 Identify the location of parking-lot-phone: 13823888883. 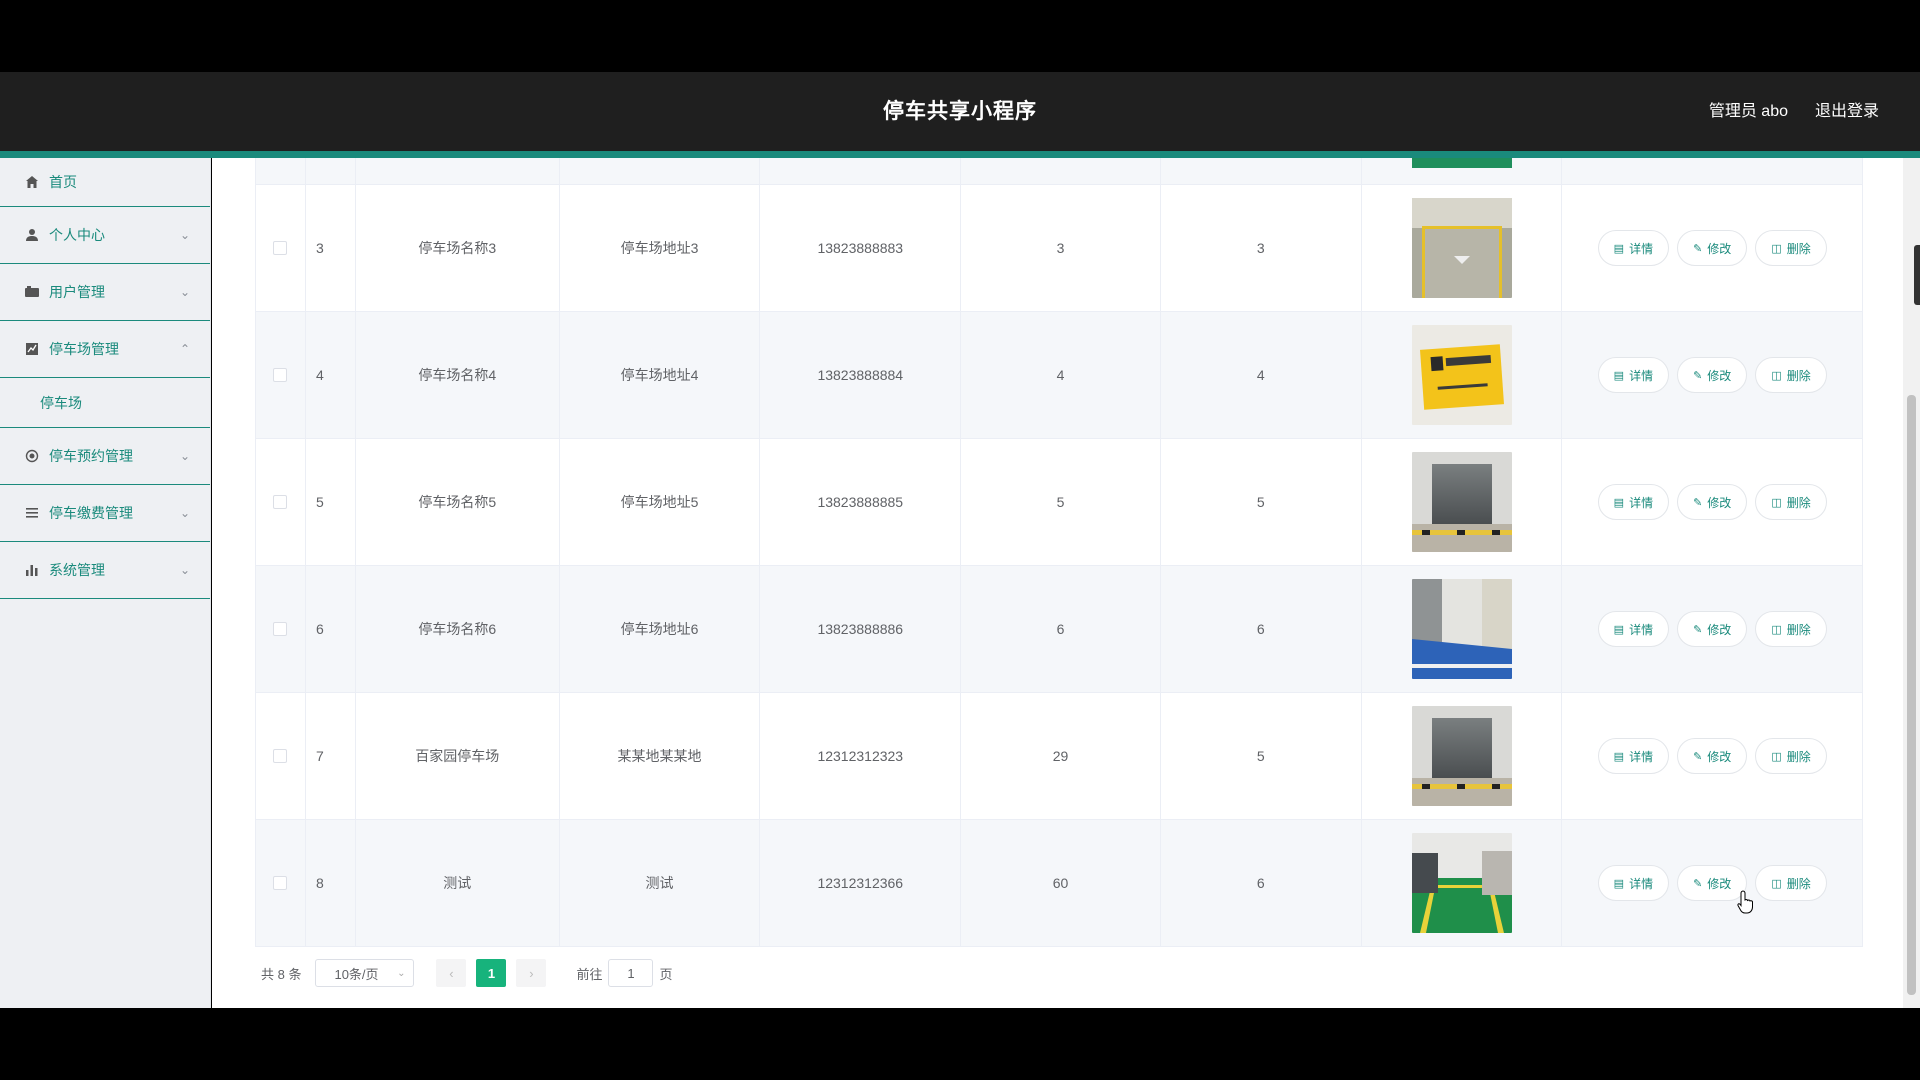
(861, 248).